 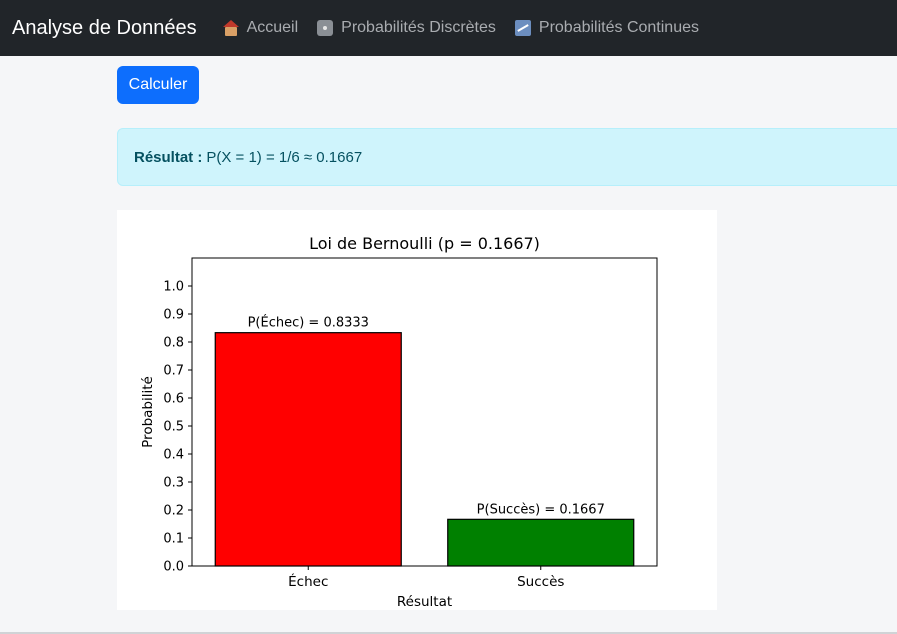 What do you see at coordinates (284, 157) in the screenshot?
I see `result-text: P(X = 1) = 1/6 ≈ 0.1667` at bounding box center [284, 157].